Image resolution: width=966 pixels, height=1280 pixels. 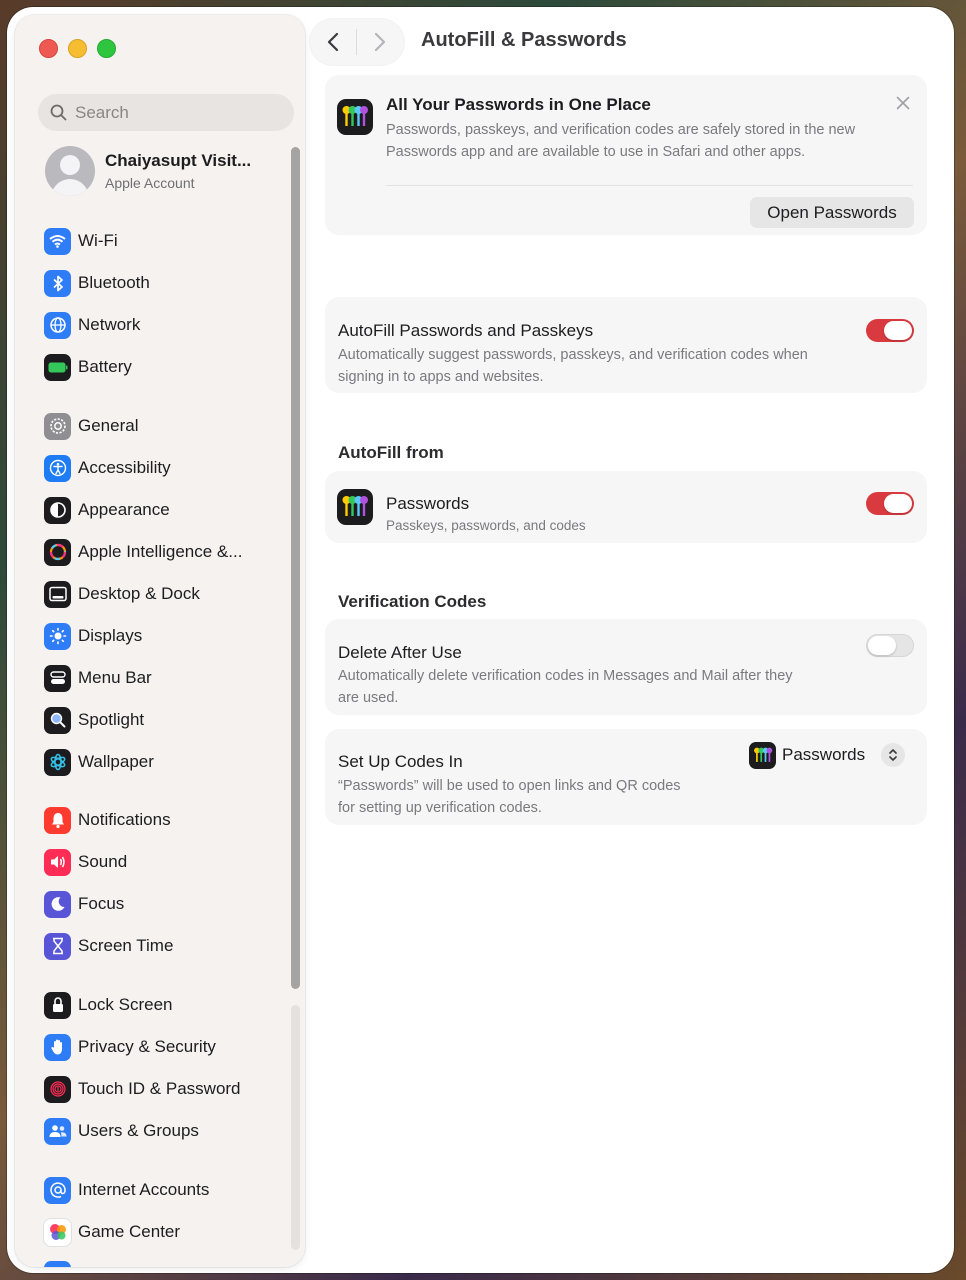 I want to click on autofill-title: AutoFill Passwords and Passkeys, so click(x=466, y=330).